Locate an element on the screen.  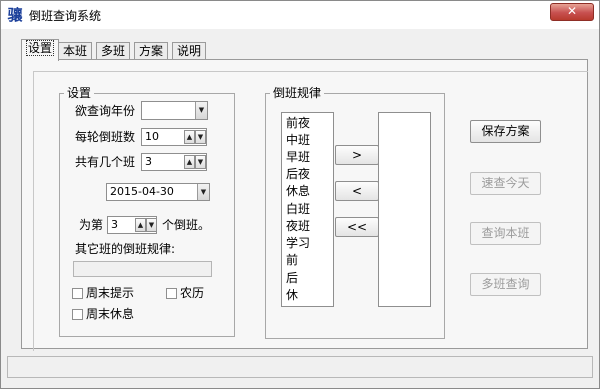
list-item: 后 is located at coordinates (292, 278).